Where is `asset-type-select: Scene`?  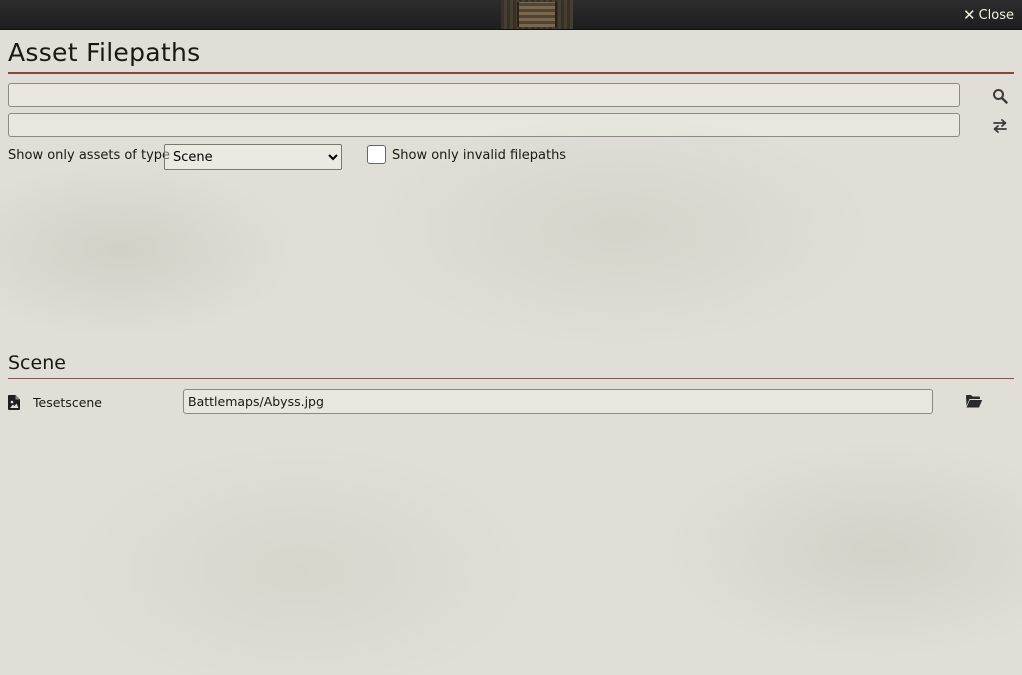 asset-type-select: Scene is located at coordinates (253, 157).